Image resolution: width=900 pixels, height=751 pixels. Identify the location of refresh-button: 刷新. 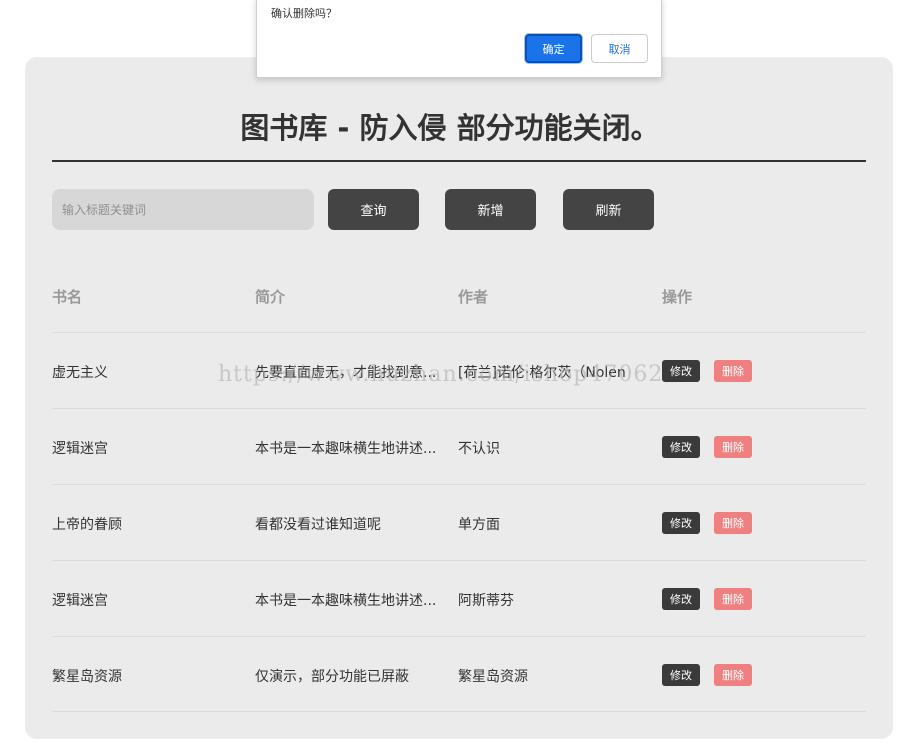
(608, 209).